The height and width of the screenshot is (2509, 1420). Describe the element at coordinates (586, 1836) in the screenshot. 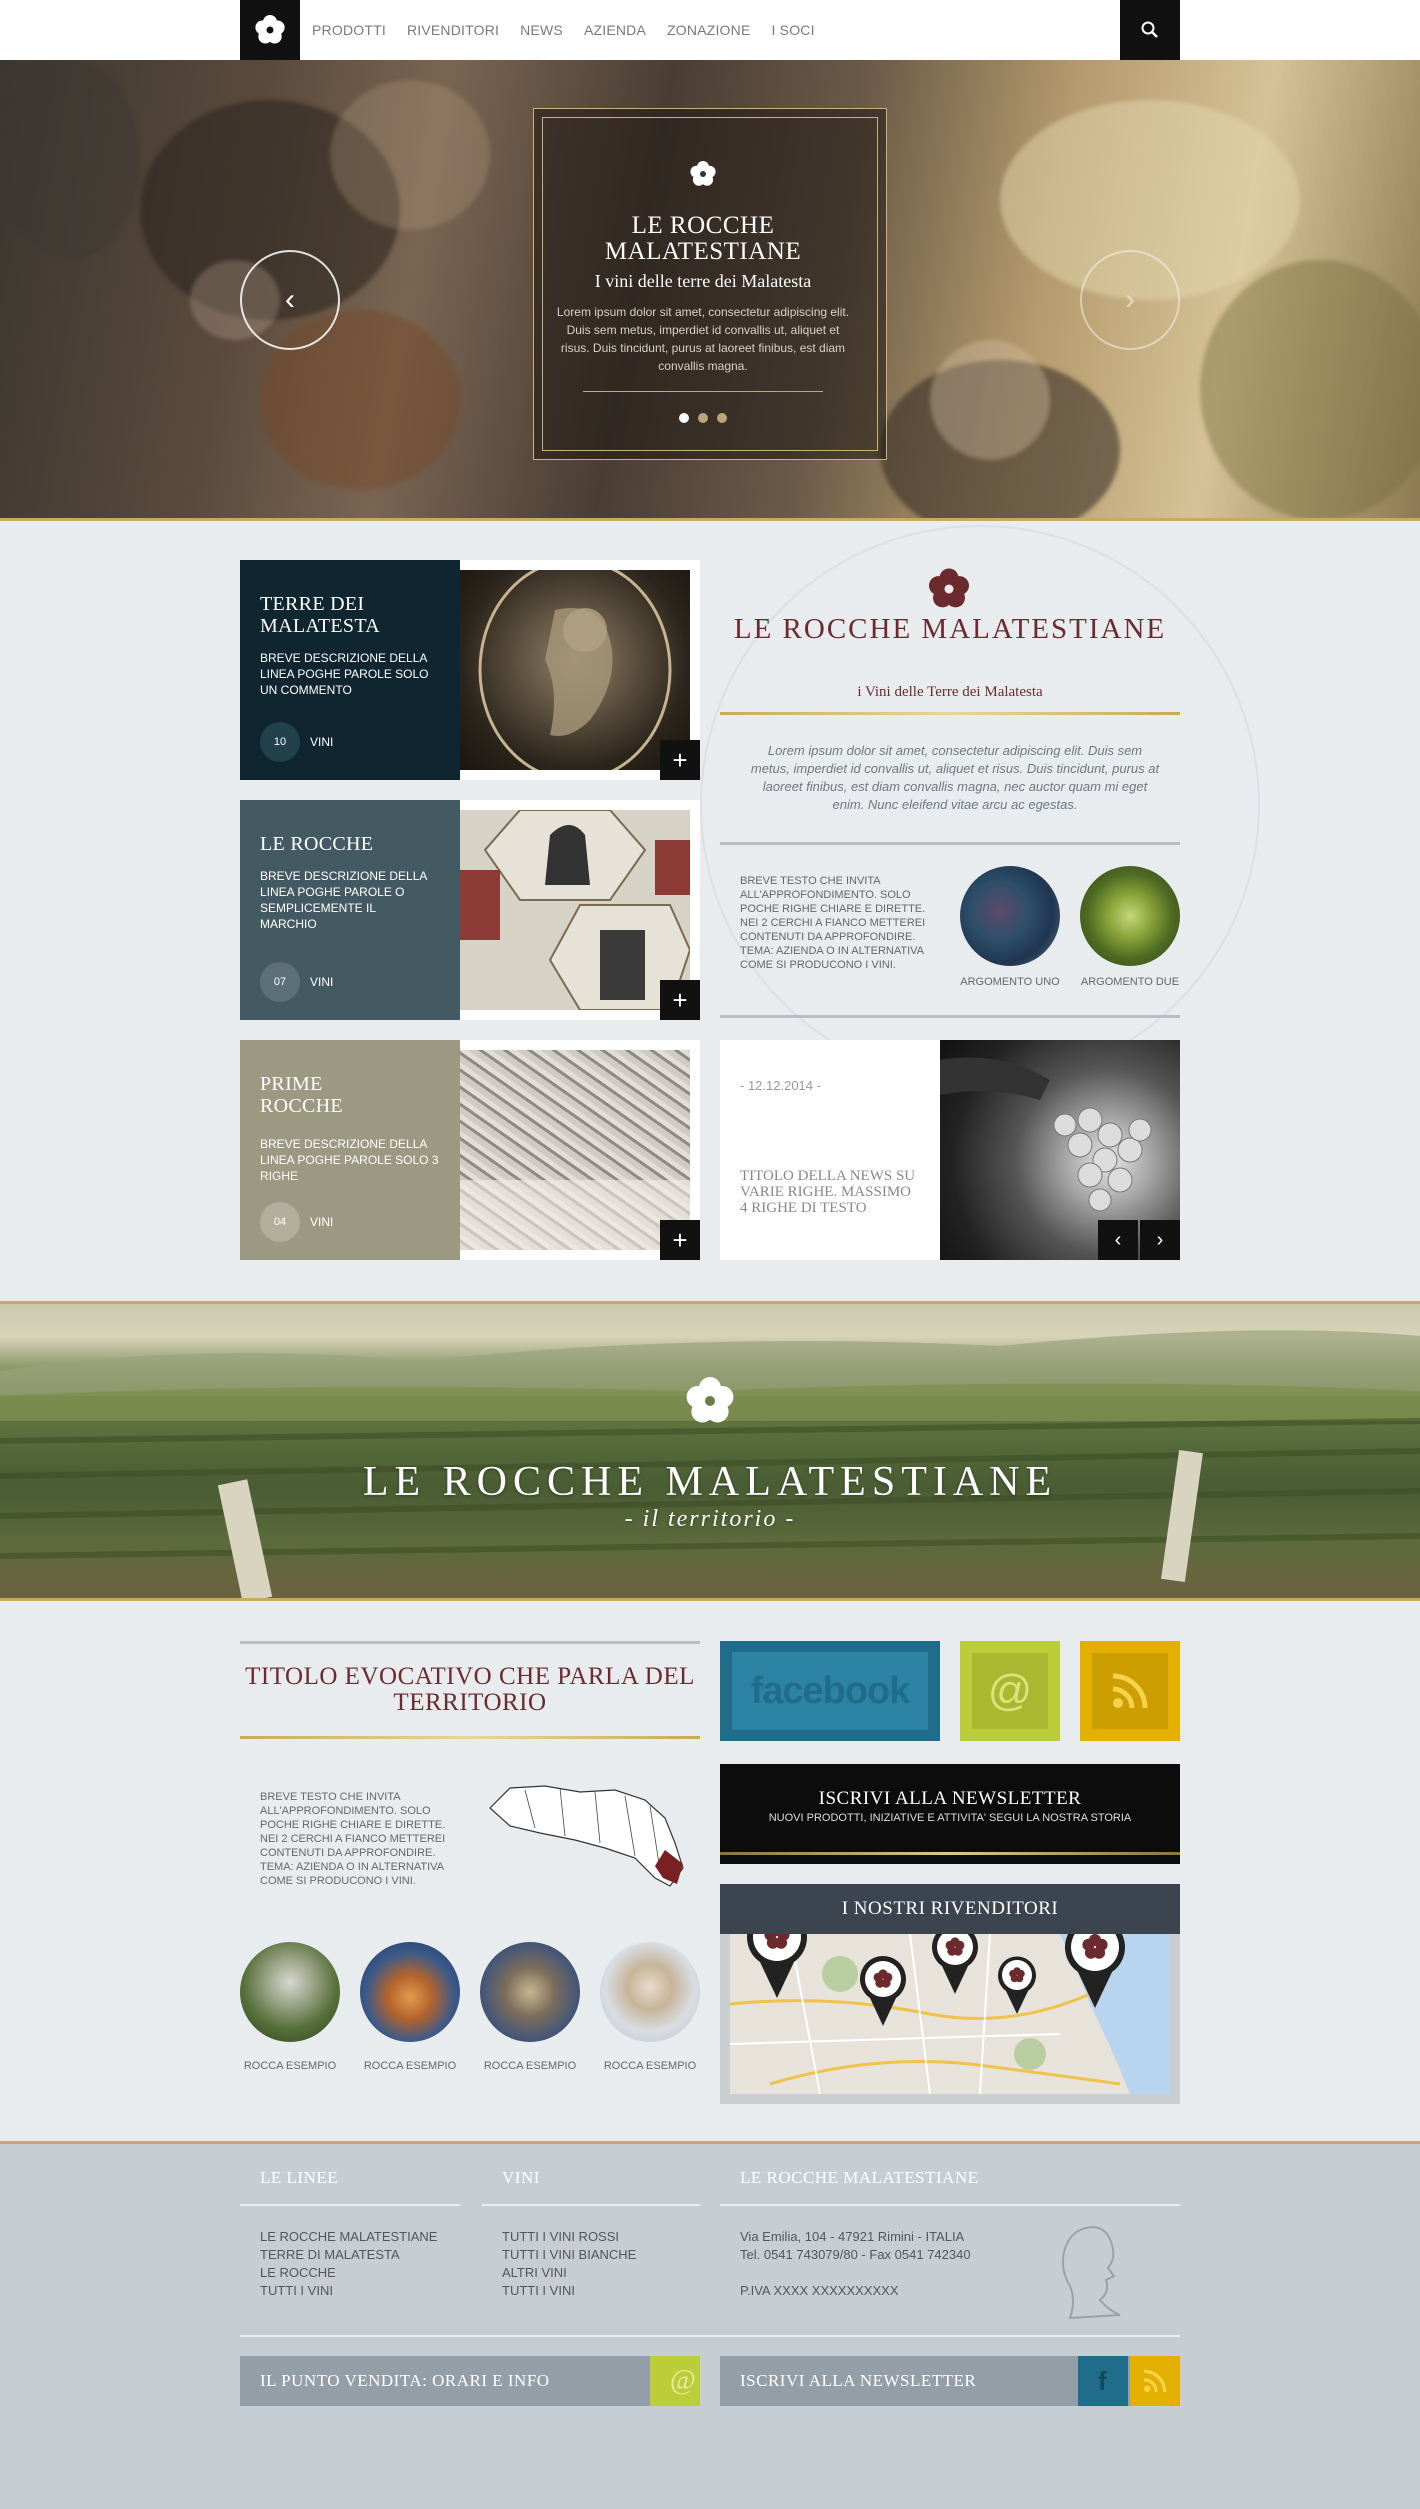

I see `region-map` at that location.